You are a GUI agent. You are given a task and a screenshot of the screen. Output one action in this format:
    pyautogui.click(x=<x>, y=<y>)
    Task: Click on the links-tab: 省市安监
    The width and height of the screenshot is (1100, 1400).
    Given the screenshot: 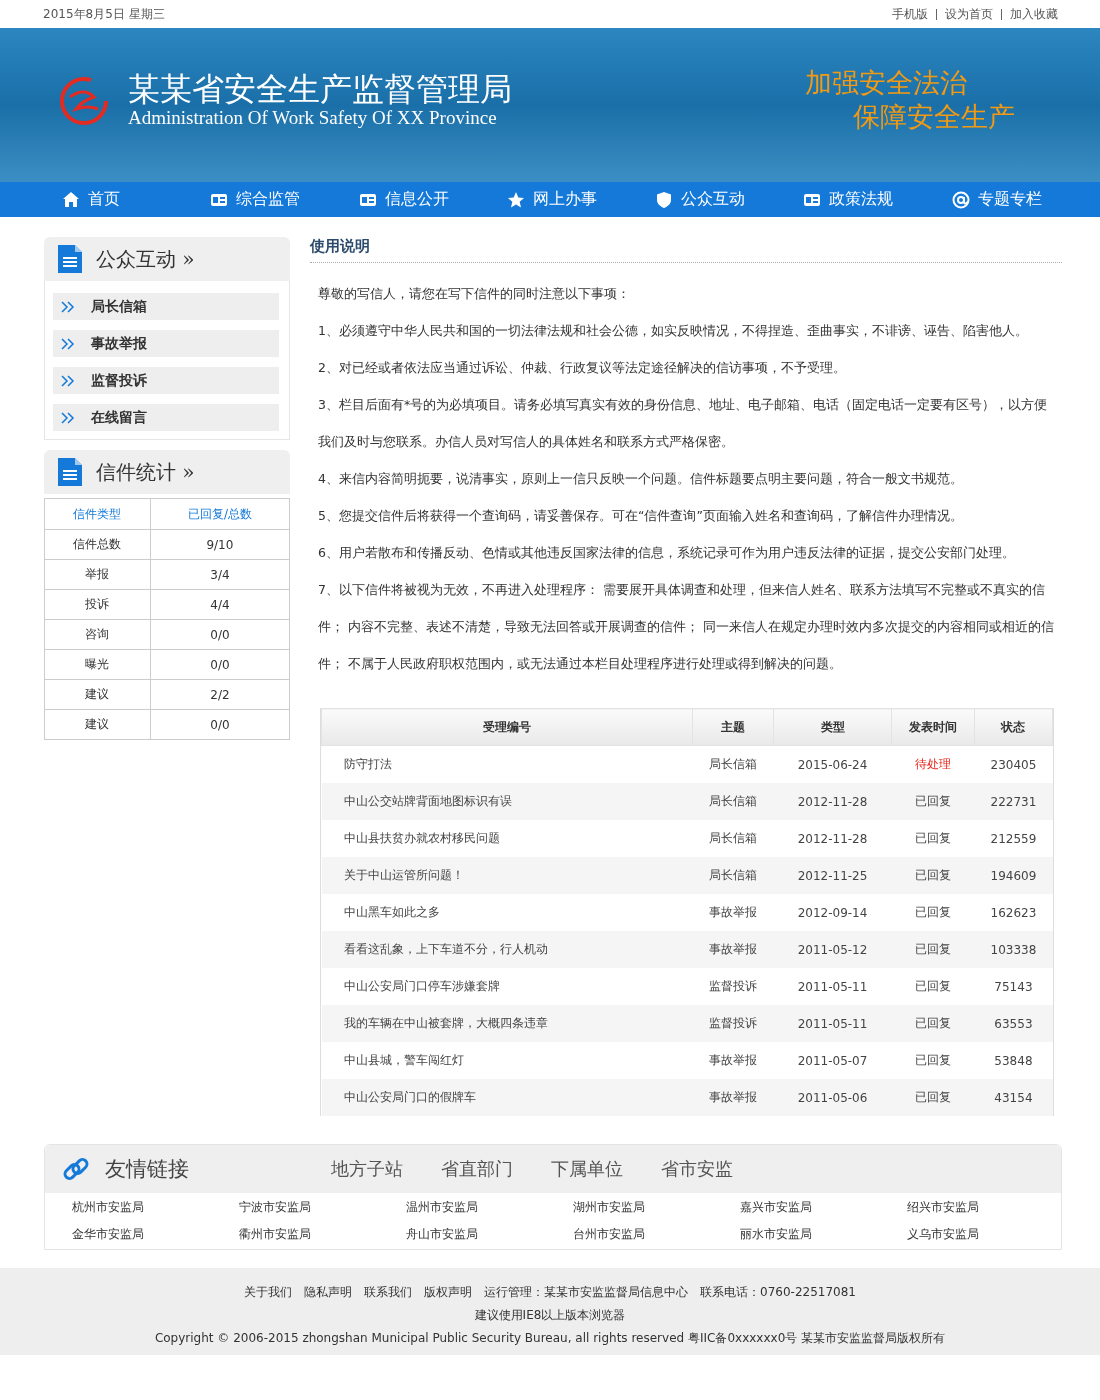 What is the action you would take?
    pyautogui.click(x=697, y=1169)
    